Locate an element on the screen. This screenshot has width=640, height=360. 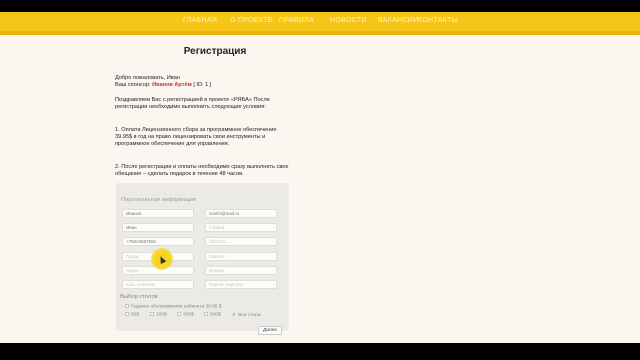
table-100-checkbox is located at coordinates (152, 314).